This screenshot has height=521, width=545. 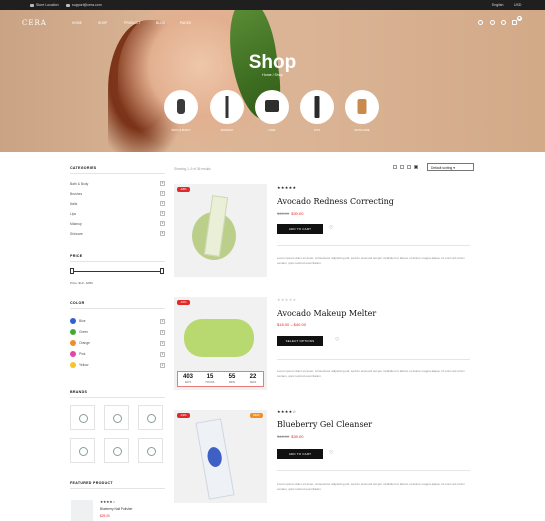 What do you see at coordinates (287, 187) in the screenshot?
I see `product-rating-1: ★★★★★` at bounding box center [287, 187].